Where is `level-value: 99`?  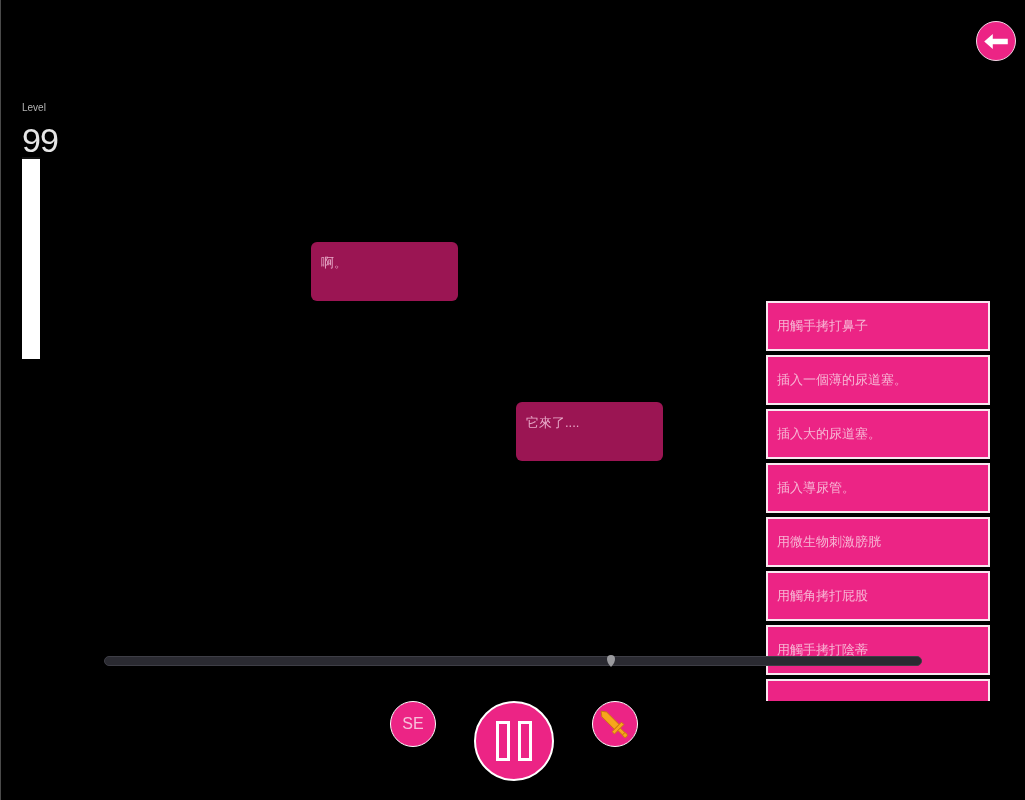
level-value: 99 is located at coordinates (40, 140).